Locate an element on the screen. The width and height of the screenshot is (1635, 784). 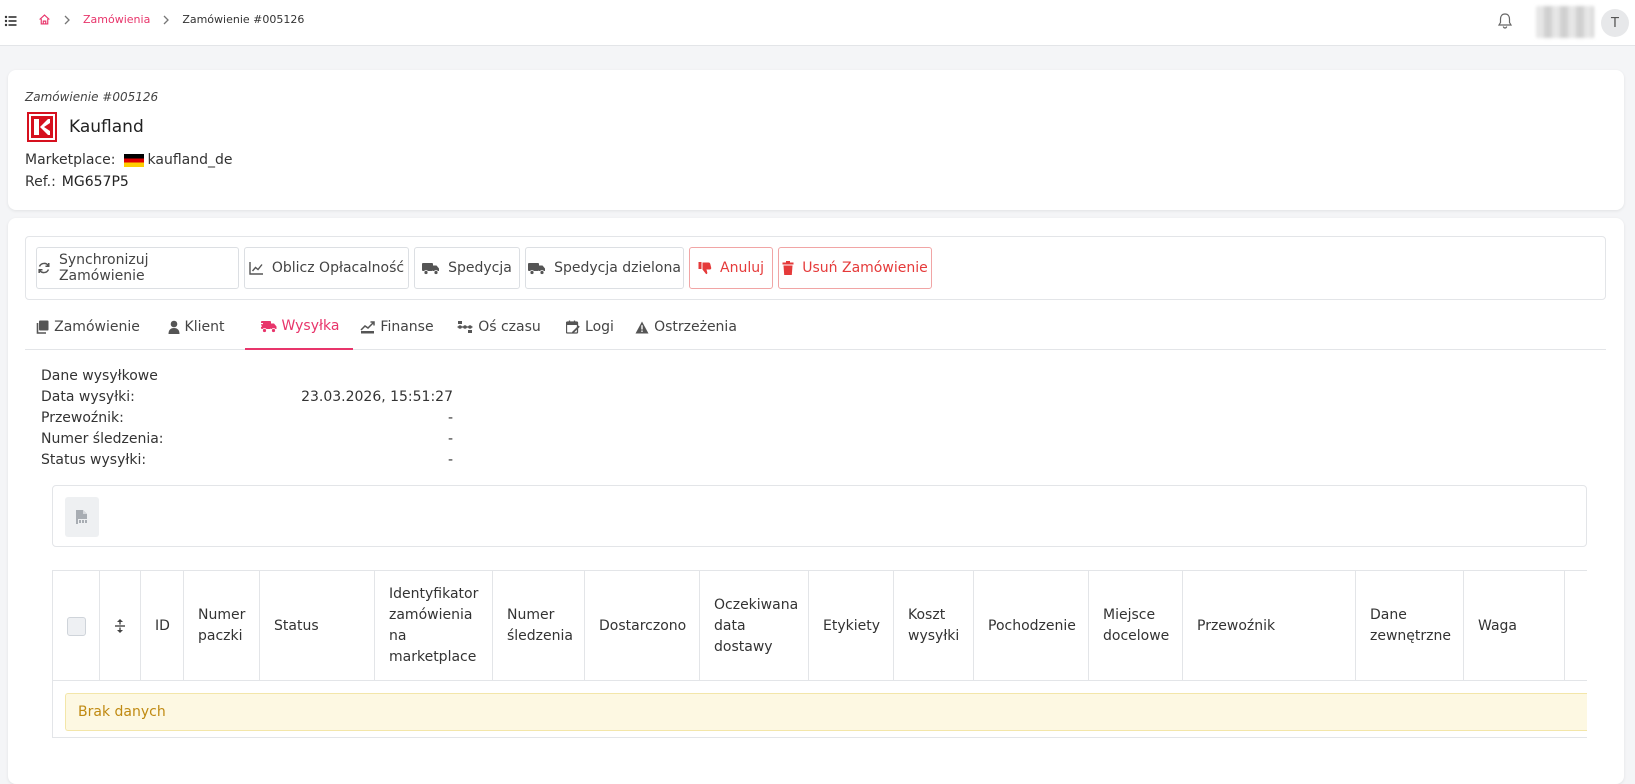
money-chart-icon is located at coordinates (368, 327).